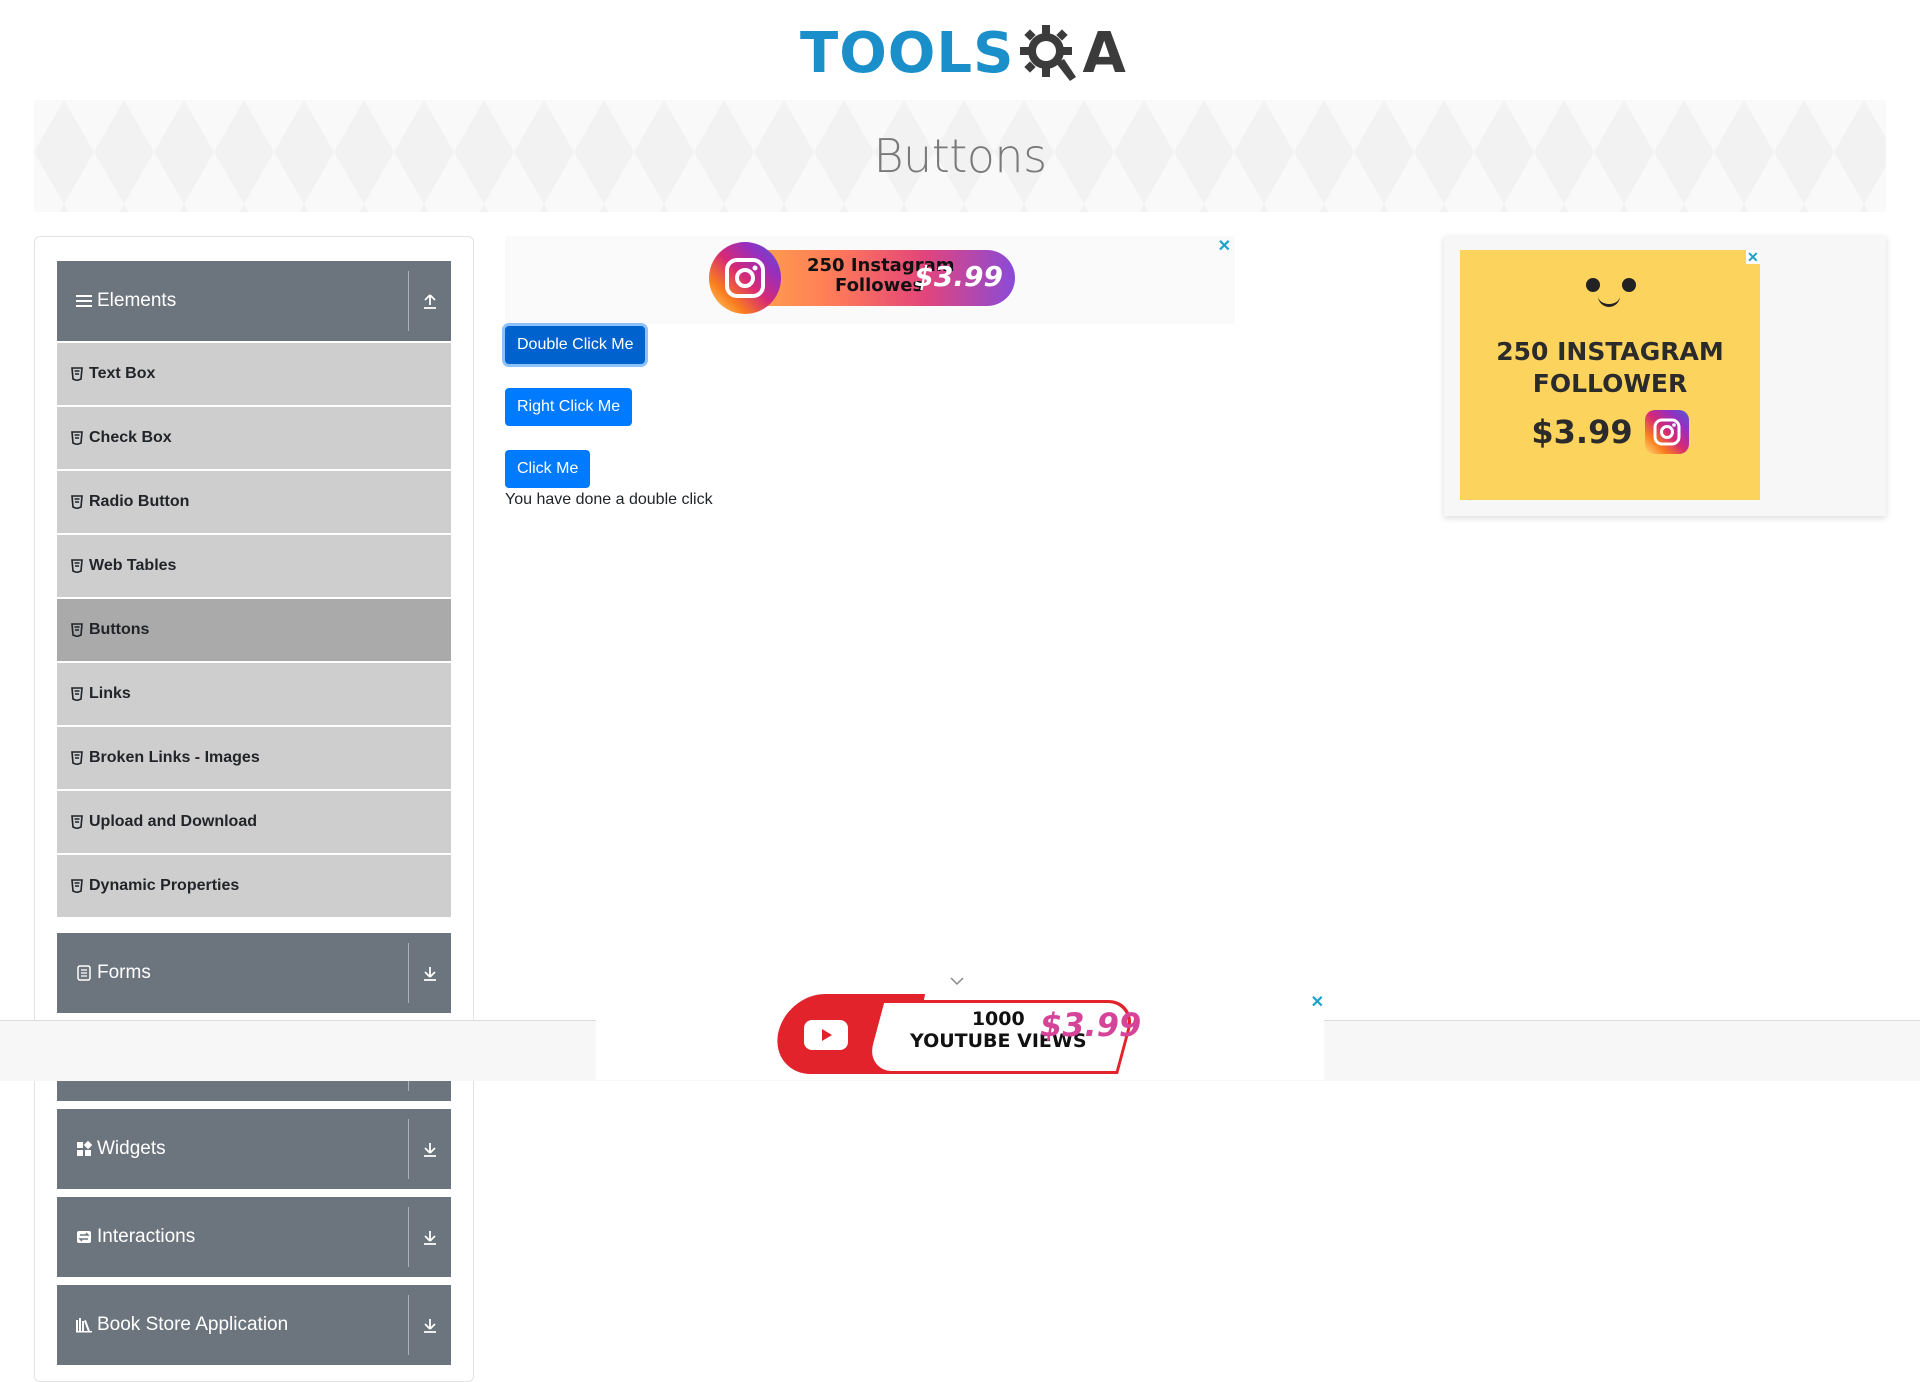 The image size is (1920, 1382). Describe the element at coordinates (110, 693) in the screenshot. I see `sidebar-item-label: Links` at that location.